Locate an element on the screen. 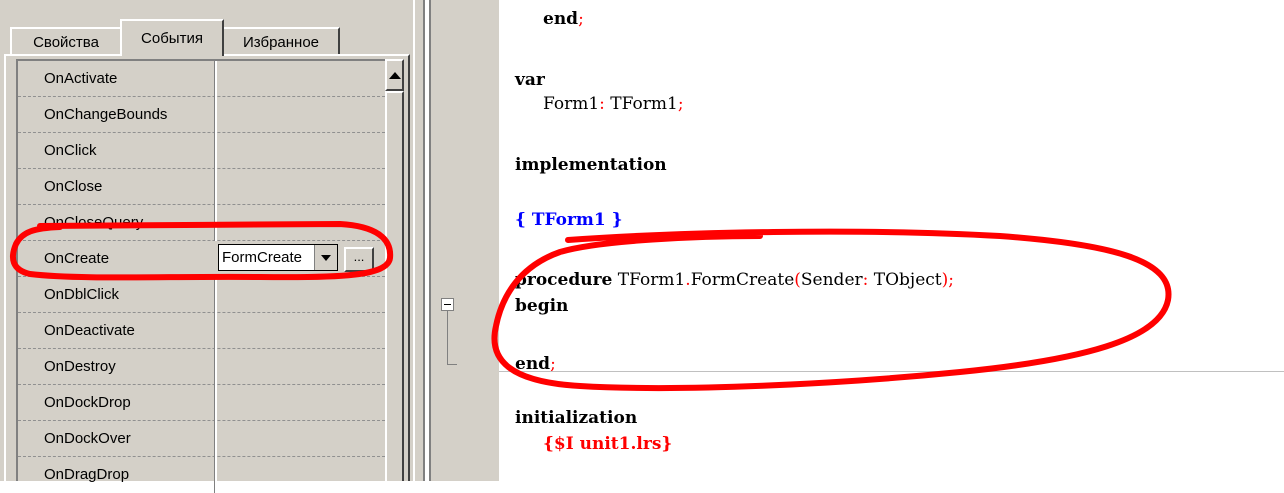 Image resolution: width=1284 pixels, height=493 pixels. code-line: var is located at coordinates (530, 80).